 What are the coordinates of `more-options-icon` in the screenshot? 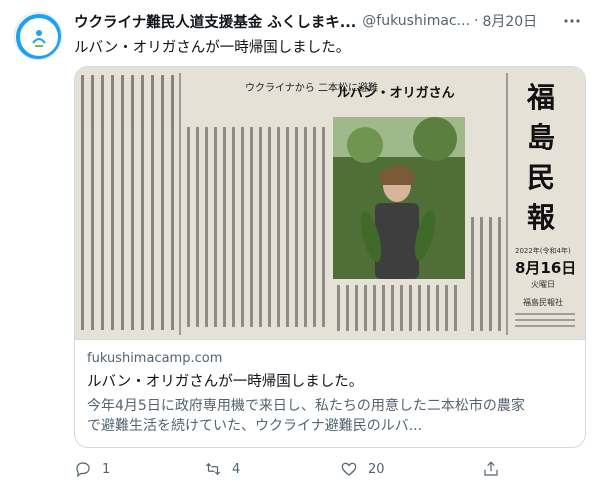 It's located at (572, 21).